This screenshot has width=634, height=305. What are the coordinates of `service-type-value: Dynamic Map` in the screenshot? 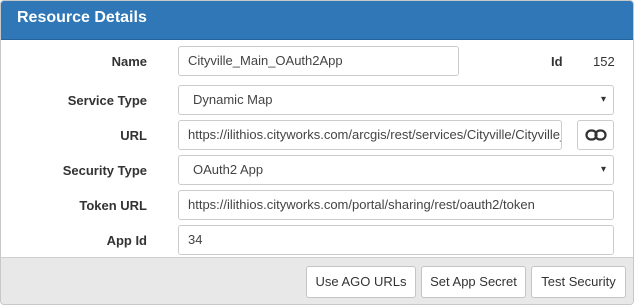 It's located at (233, 99).